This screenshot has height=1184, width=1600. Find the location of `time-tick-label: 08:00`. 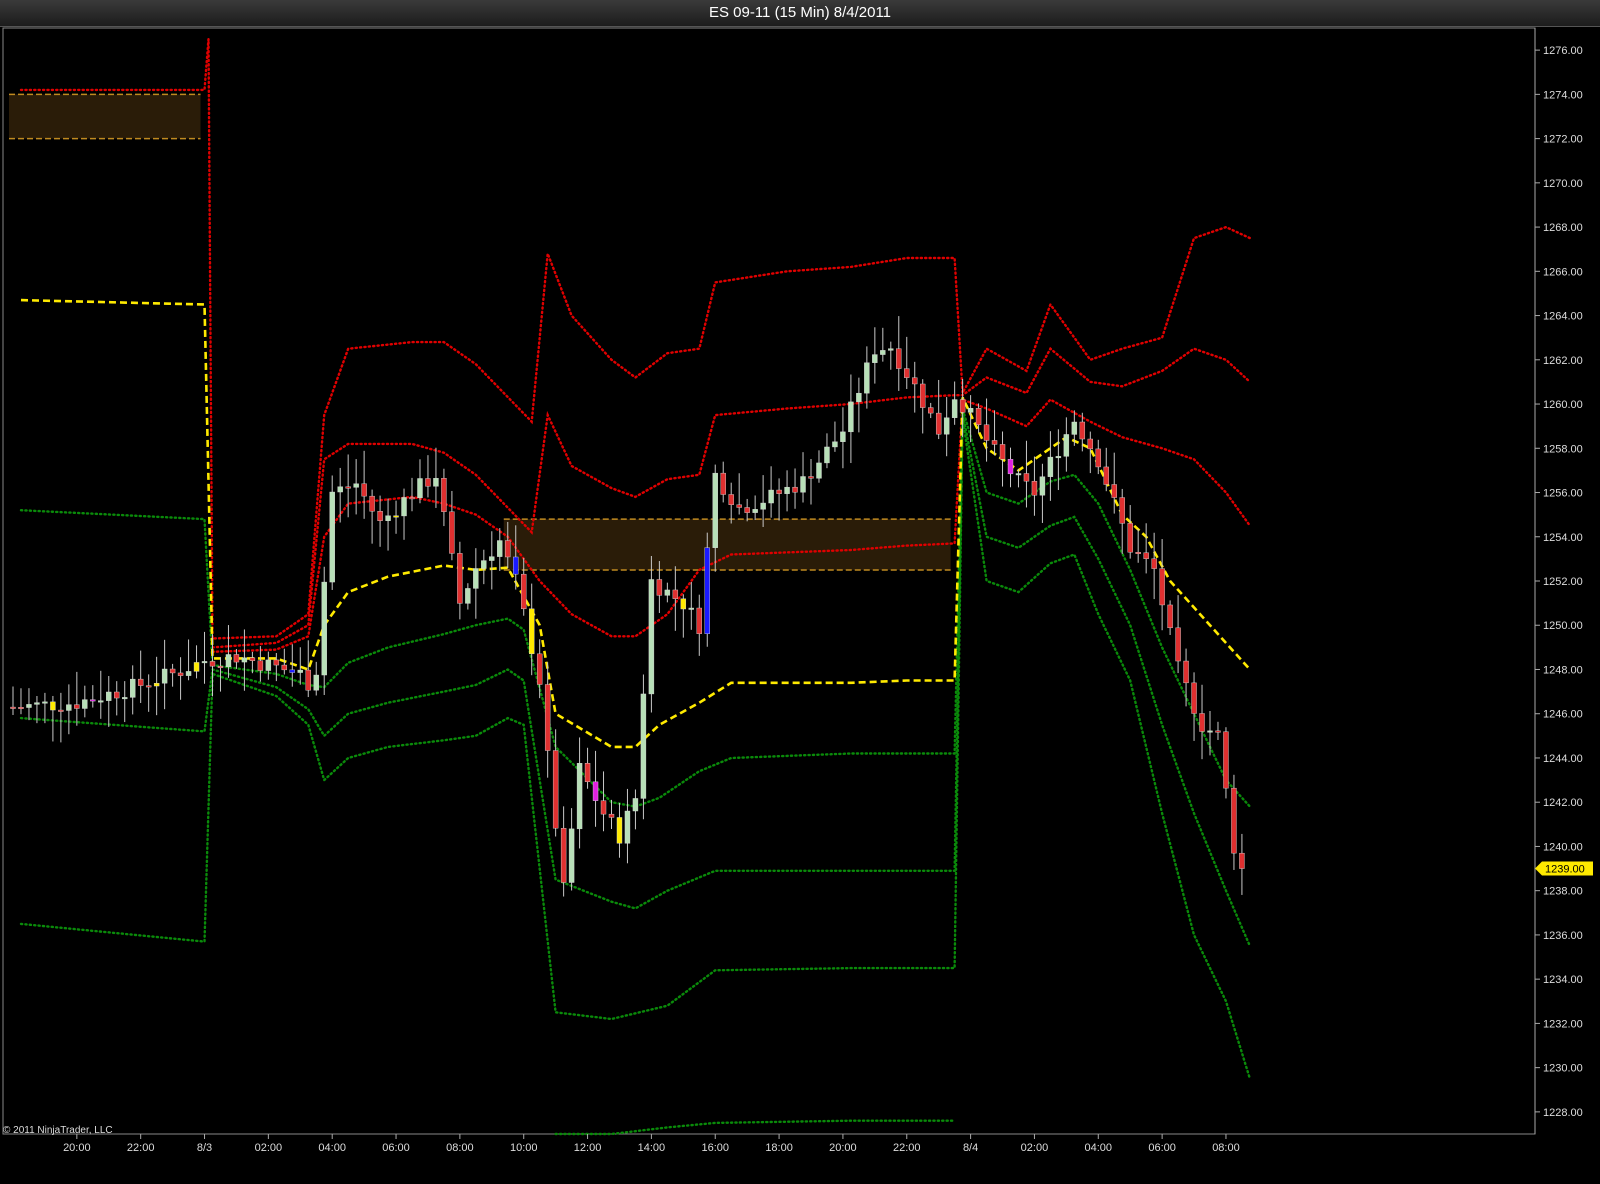

time-tick-label: 08:00 is located at coordinates (1226, 1148).